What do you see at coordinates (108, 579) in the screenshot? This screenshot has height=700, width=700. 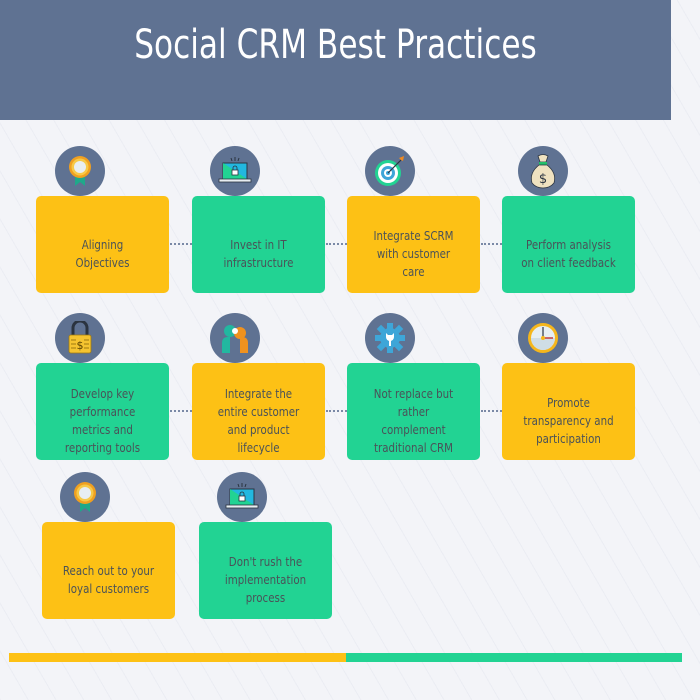 I see `step-label: Reach out to your loyal customers` at bounding box center [108, 579].